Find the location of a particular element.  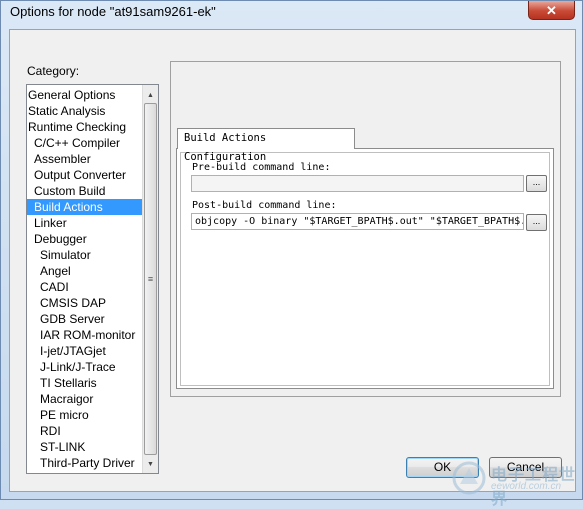

category-item: I-jet/JTAGjet is located at coordinates (85, 351).